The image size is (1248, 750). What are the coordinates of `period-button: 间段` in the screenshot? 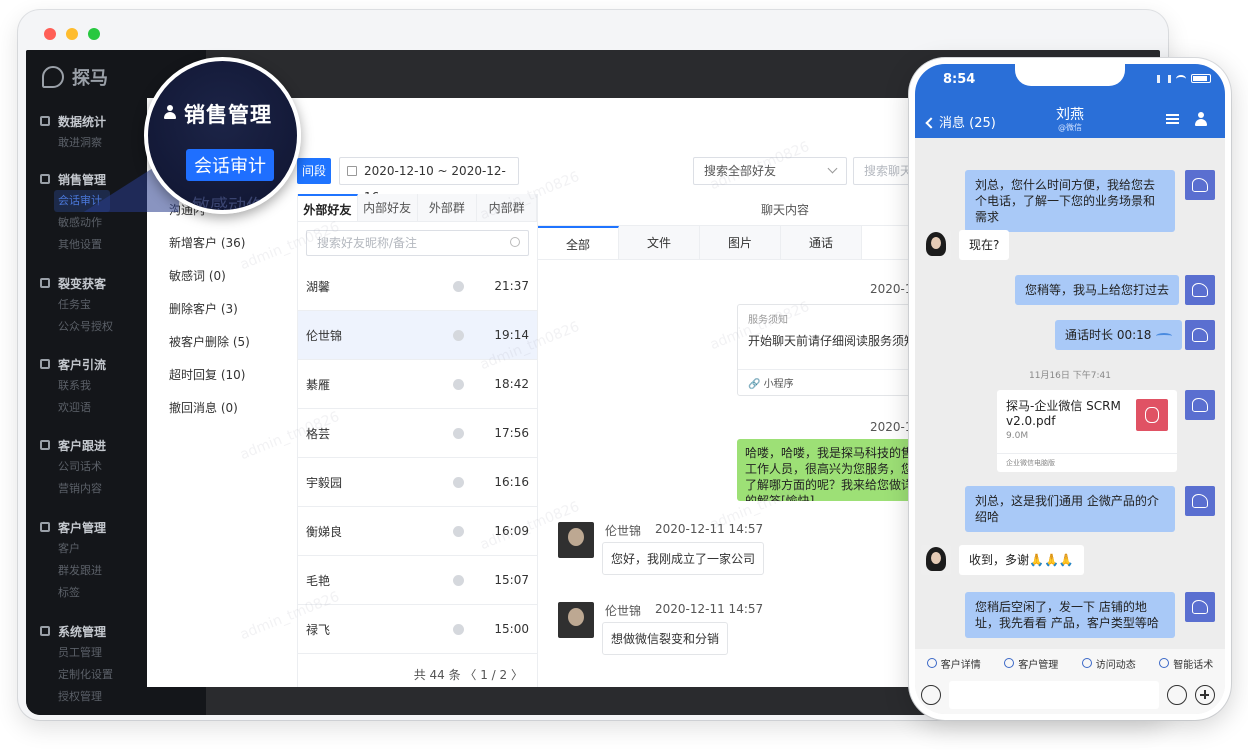 It's located at (314, 171).